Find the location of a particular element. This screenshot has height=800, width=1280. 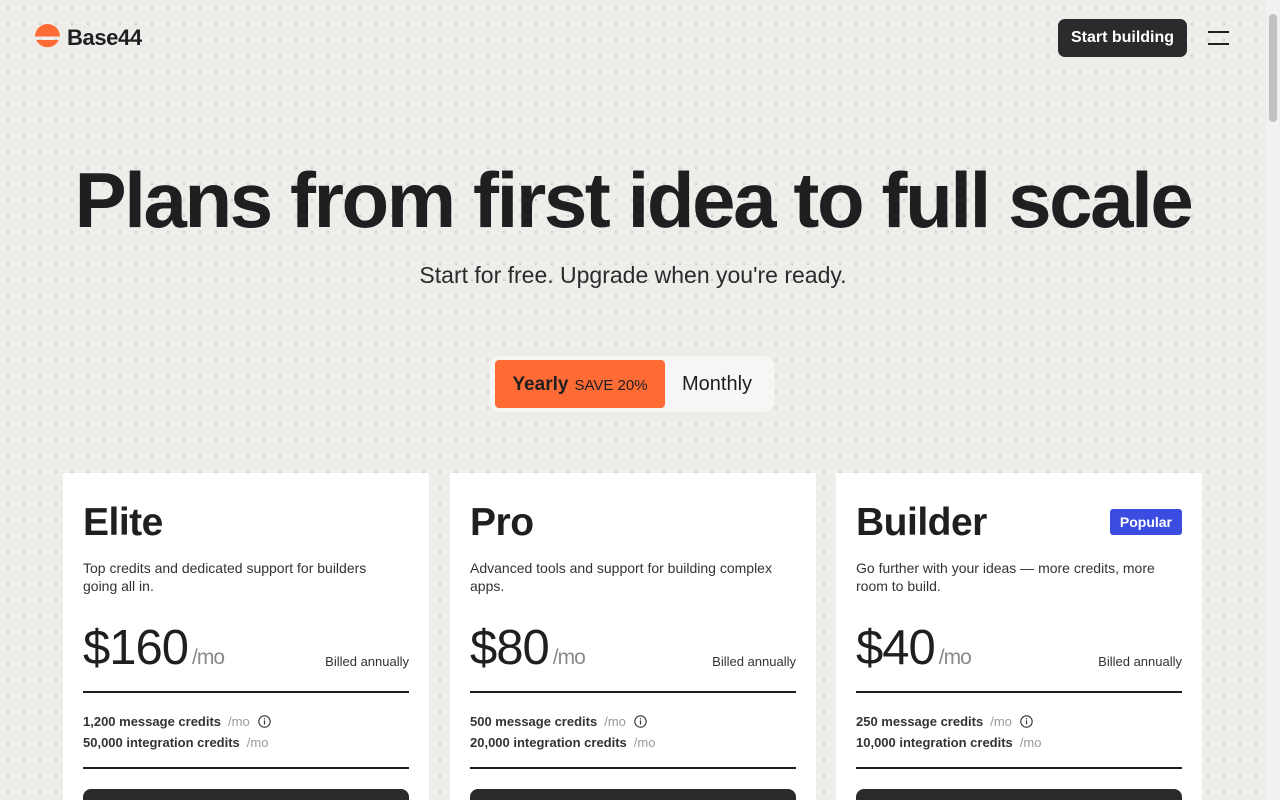

message-credits: 250 message credits/mo is located at coordinates (1019, 721).